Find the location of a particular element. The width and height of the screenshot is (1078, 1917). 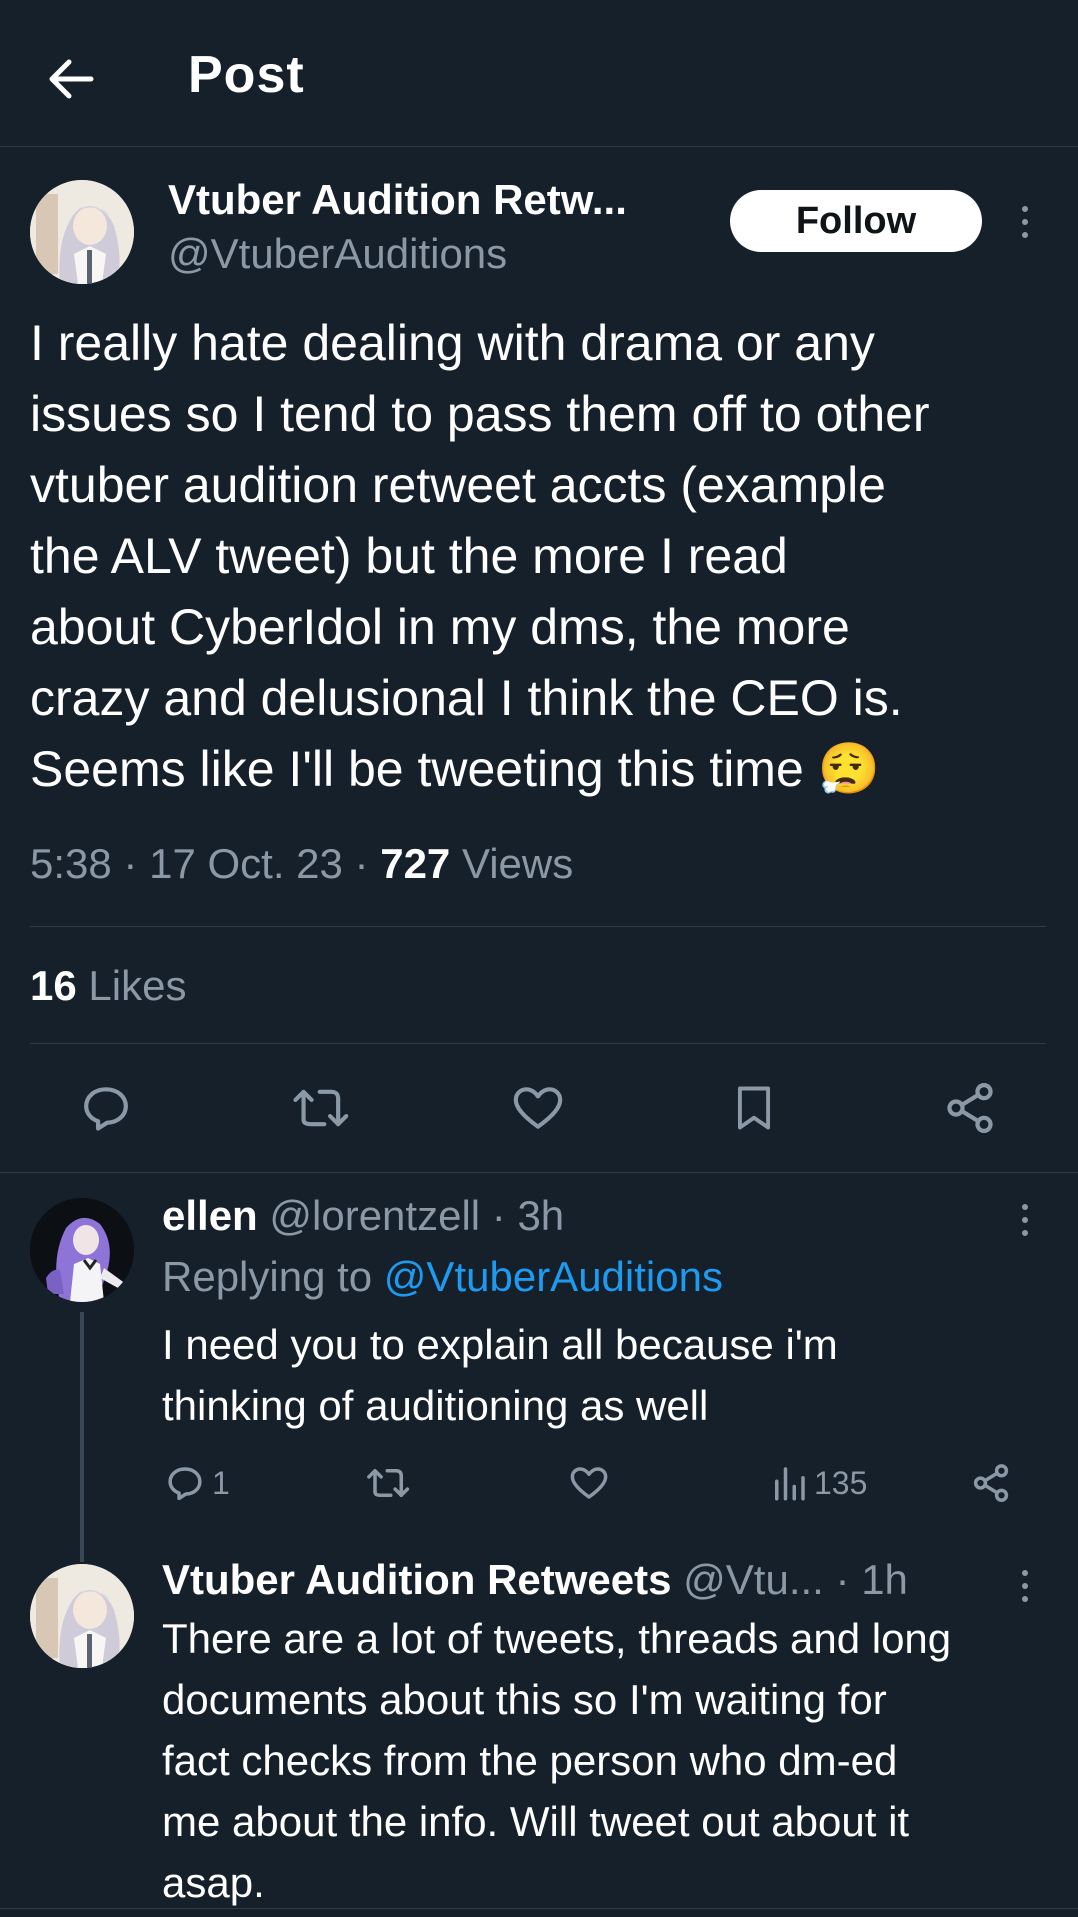

views-label: Views is located at coordinates (517, 863).